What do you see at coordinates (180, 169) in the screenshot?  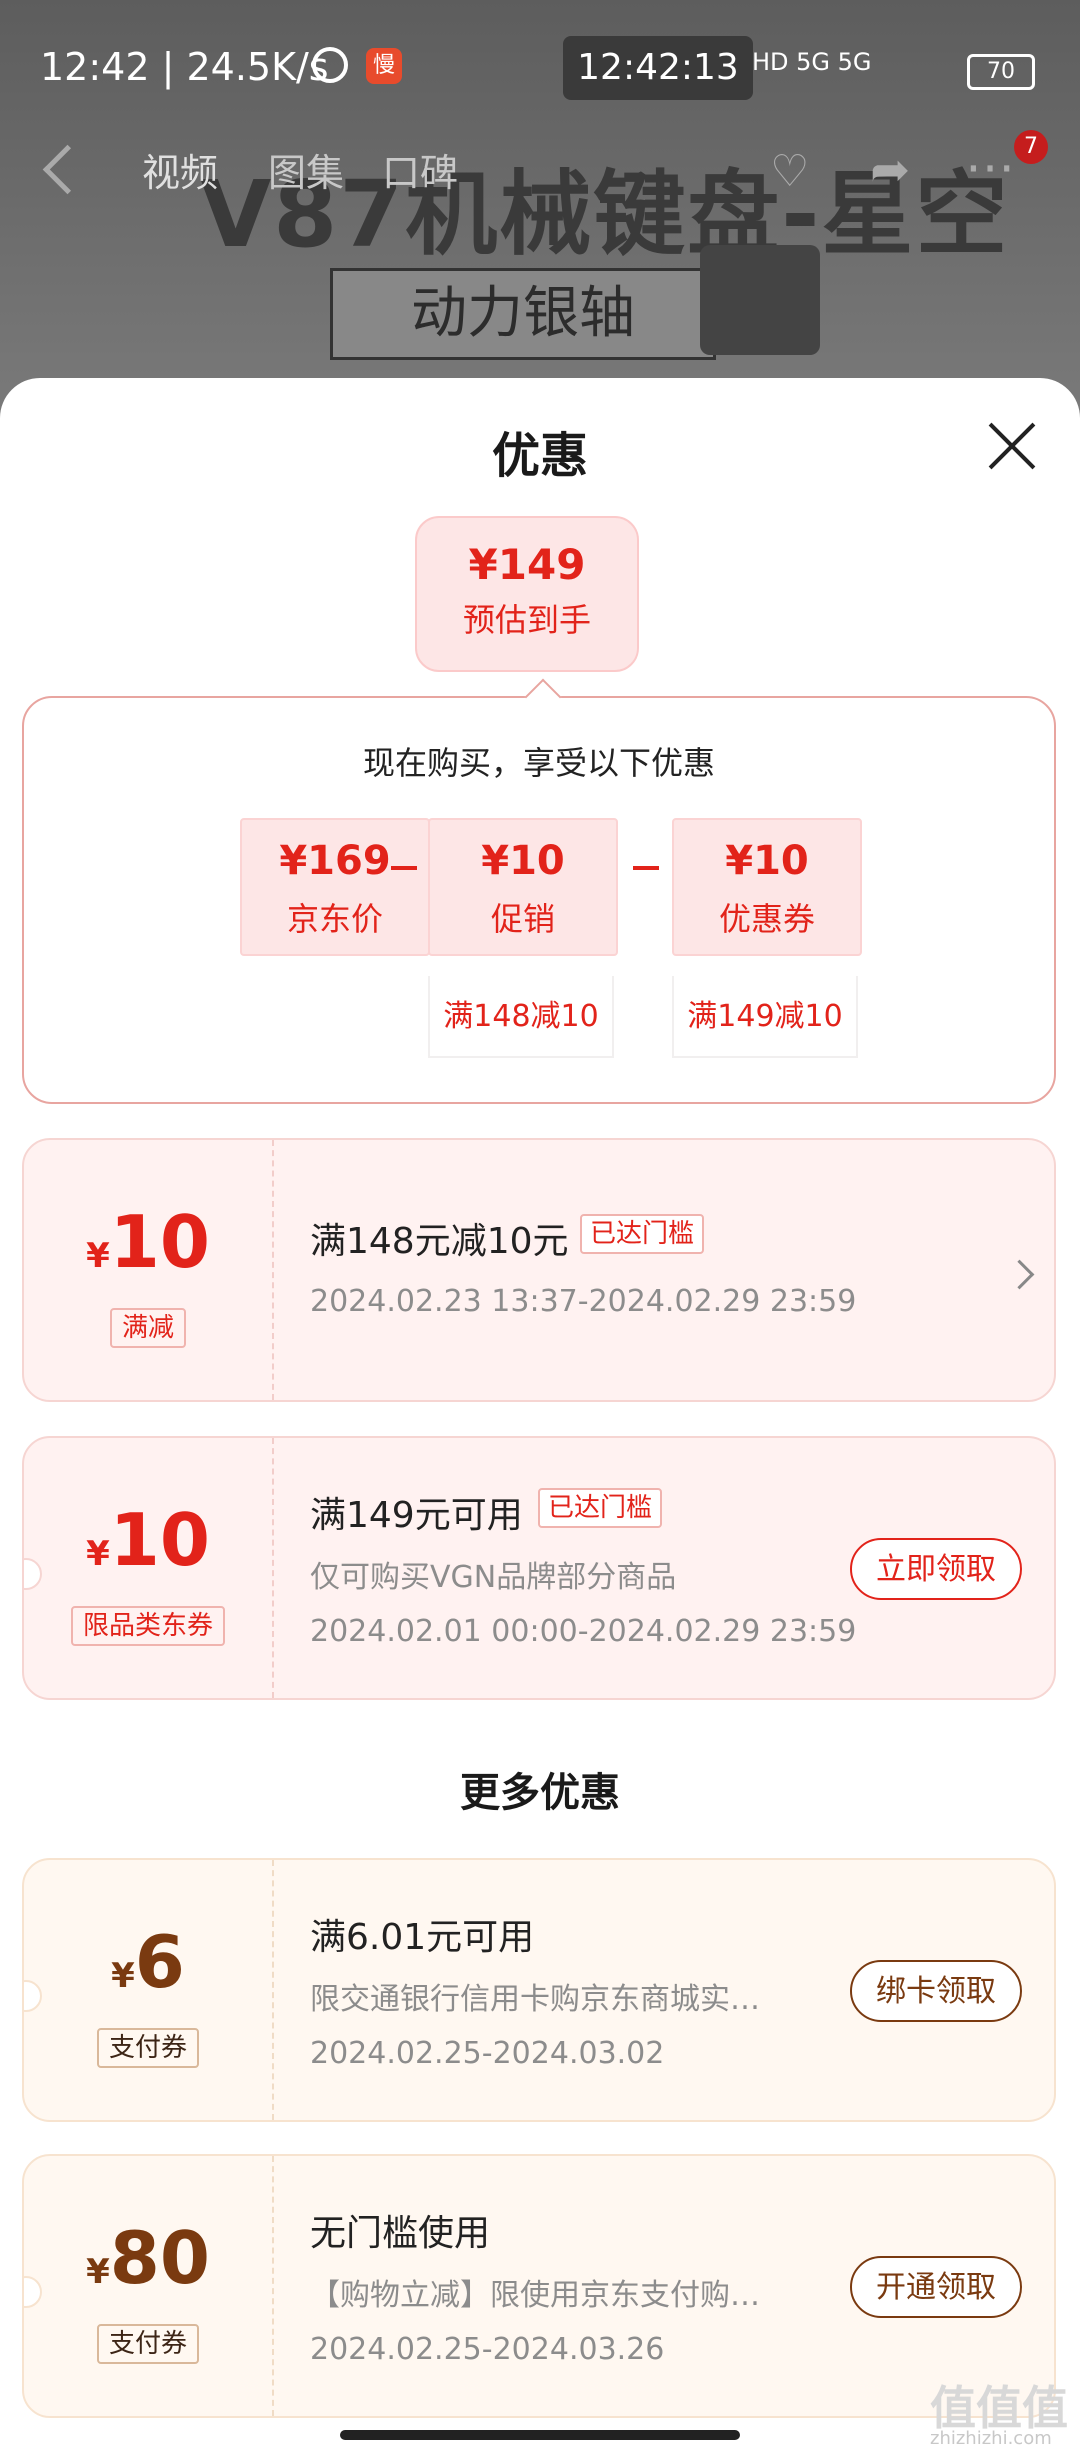 I see `tab-video: 视频` at bounding box center [180, 169].